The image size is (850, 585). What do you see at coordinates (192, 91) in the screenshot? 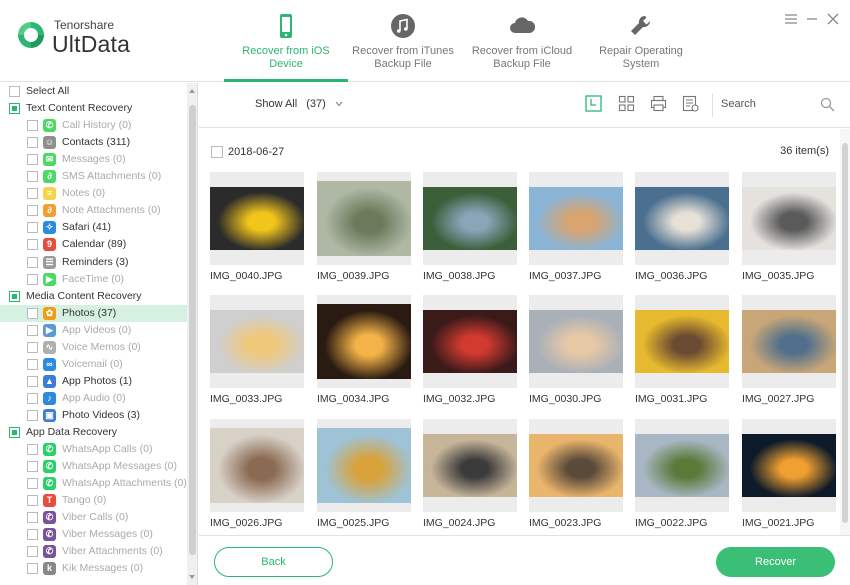
I see `scroll-up-icon` at bounding box center [192, 91].